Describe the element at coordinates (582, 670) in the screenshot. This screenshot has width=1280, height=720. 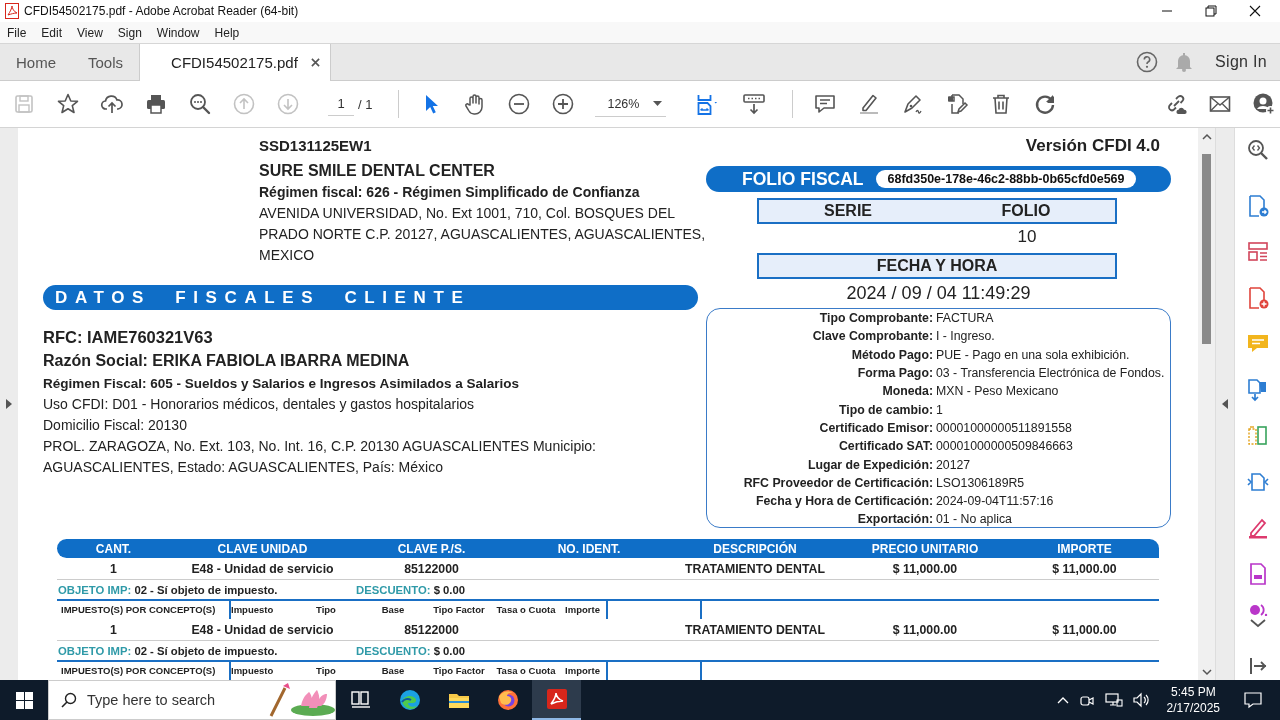
I see `tax-column-header: Importe` at that location.